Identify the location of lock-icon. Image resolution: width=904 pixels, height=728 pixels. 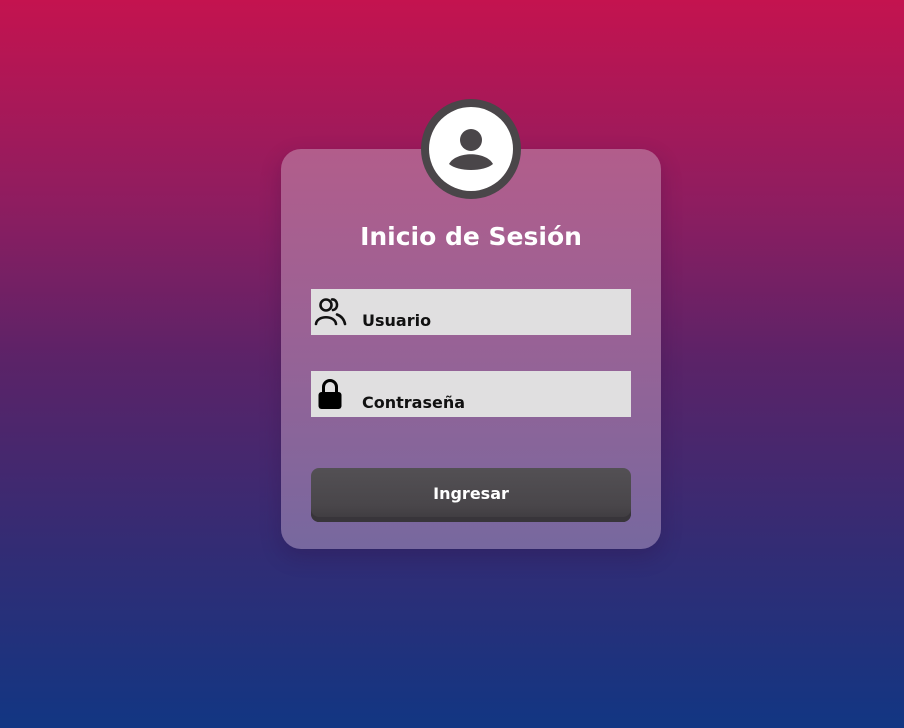
(330, 394).